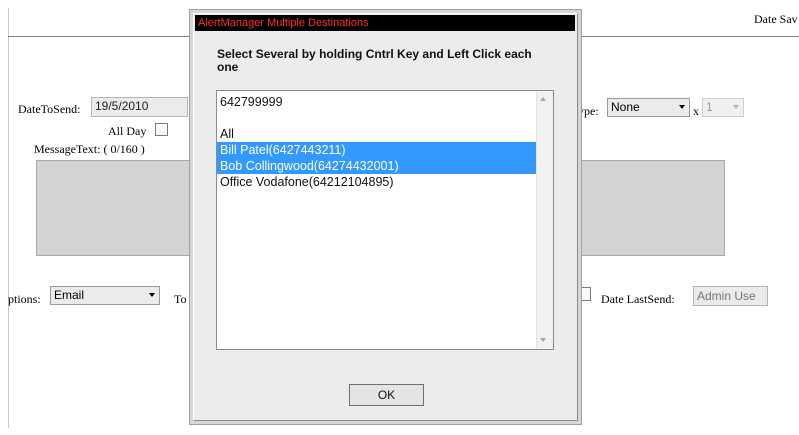  I want to click on message-textarea, so click(115, 208).